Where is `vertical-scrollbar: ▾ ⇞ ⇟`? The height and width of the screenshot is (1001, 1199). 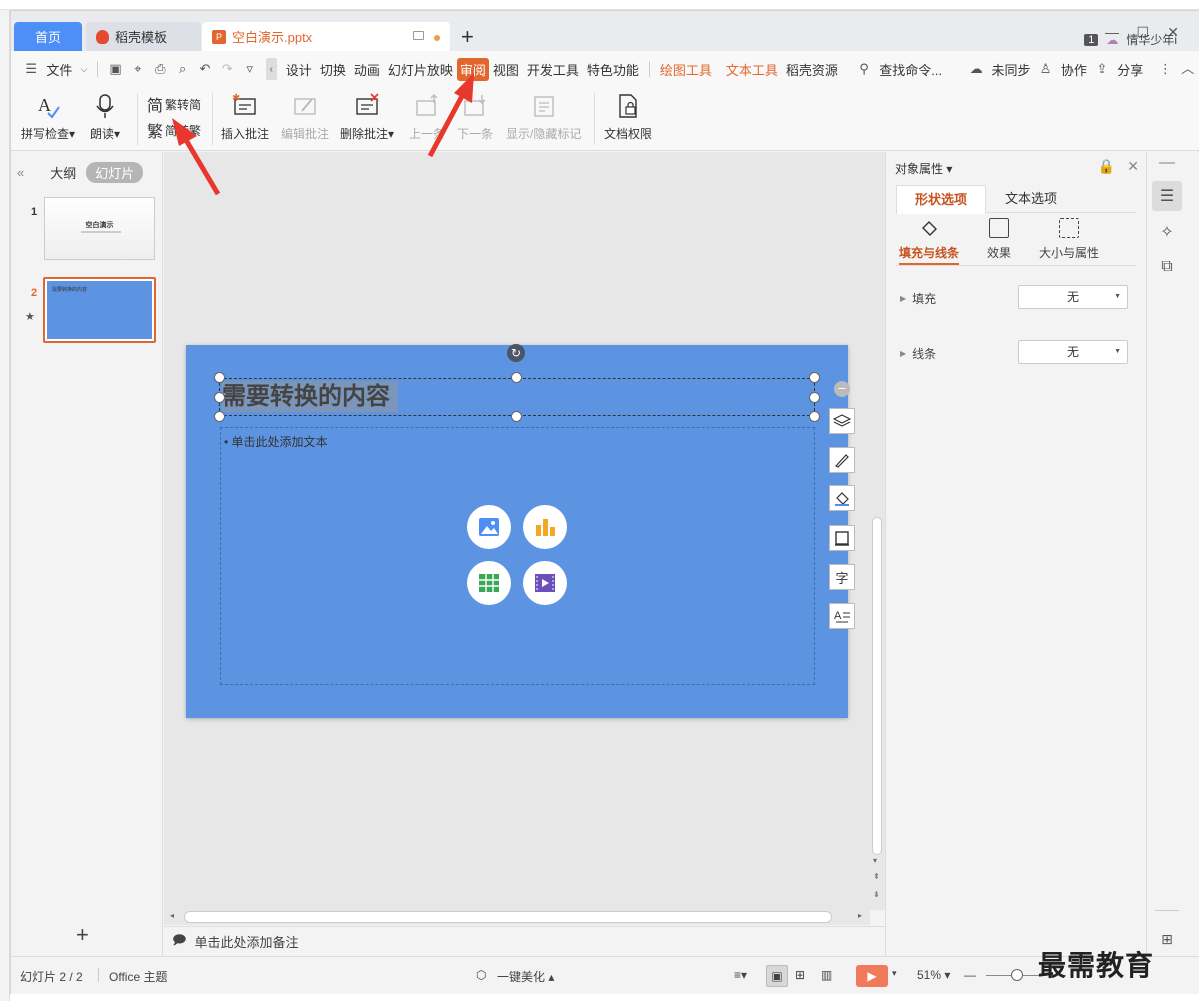 vertical-scrollbar: ▾ ⇞ ⇟ is located at coordinates (877, 531).